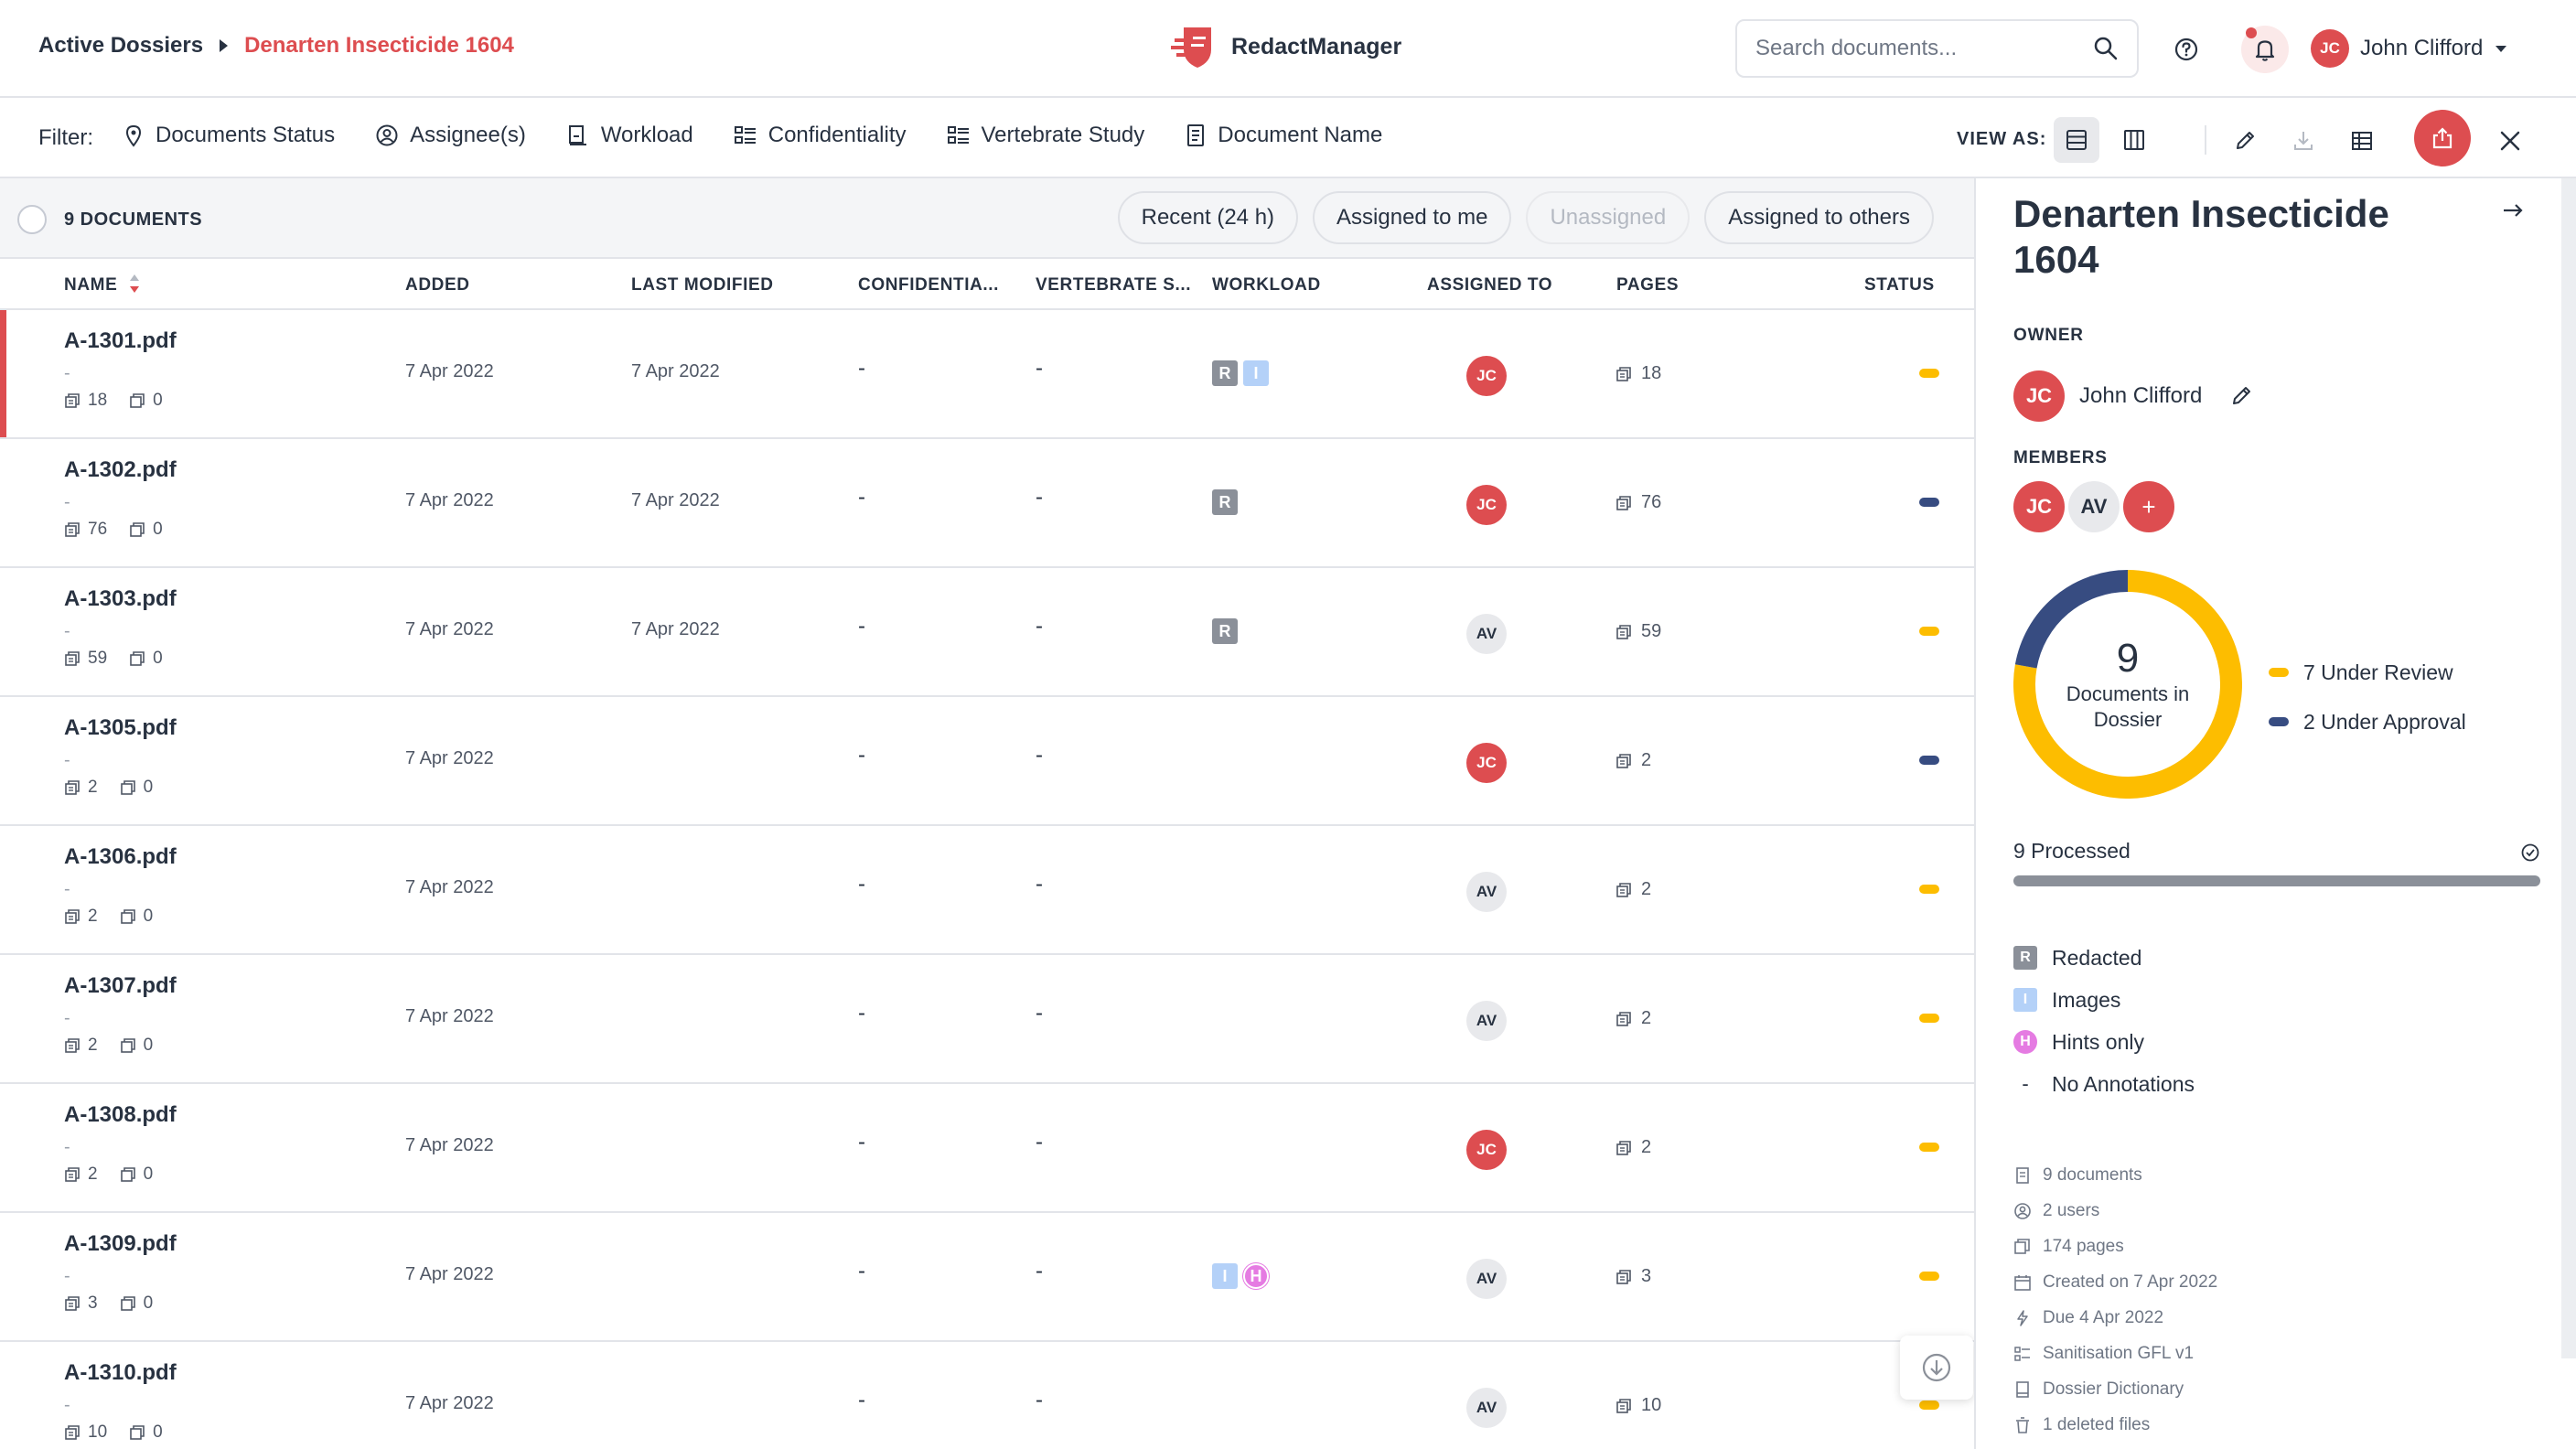 The height and width of the screenshot is (1449, 2576). I want to click on file-name: A-1308.pdf, so click(121, 1115).